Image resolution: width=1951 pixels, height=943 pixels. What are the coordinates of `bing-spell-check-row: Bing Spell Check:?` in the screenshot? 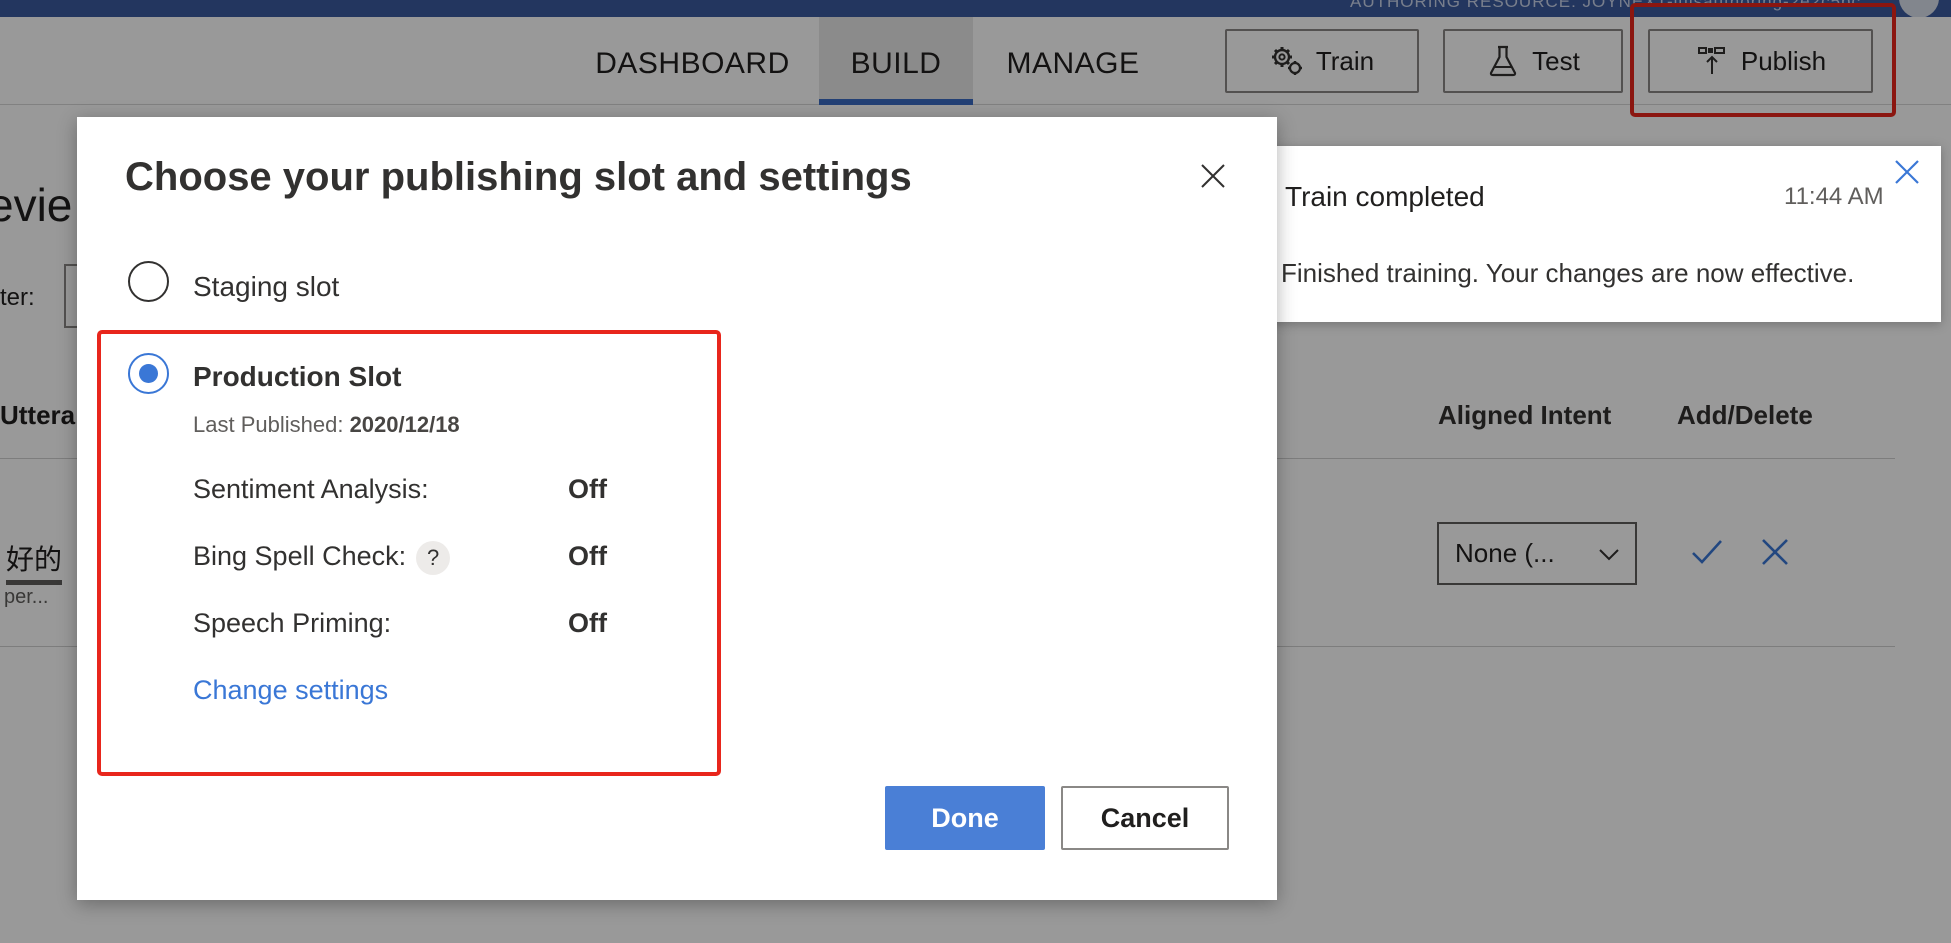 It's located at (322, 558).